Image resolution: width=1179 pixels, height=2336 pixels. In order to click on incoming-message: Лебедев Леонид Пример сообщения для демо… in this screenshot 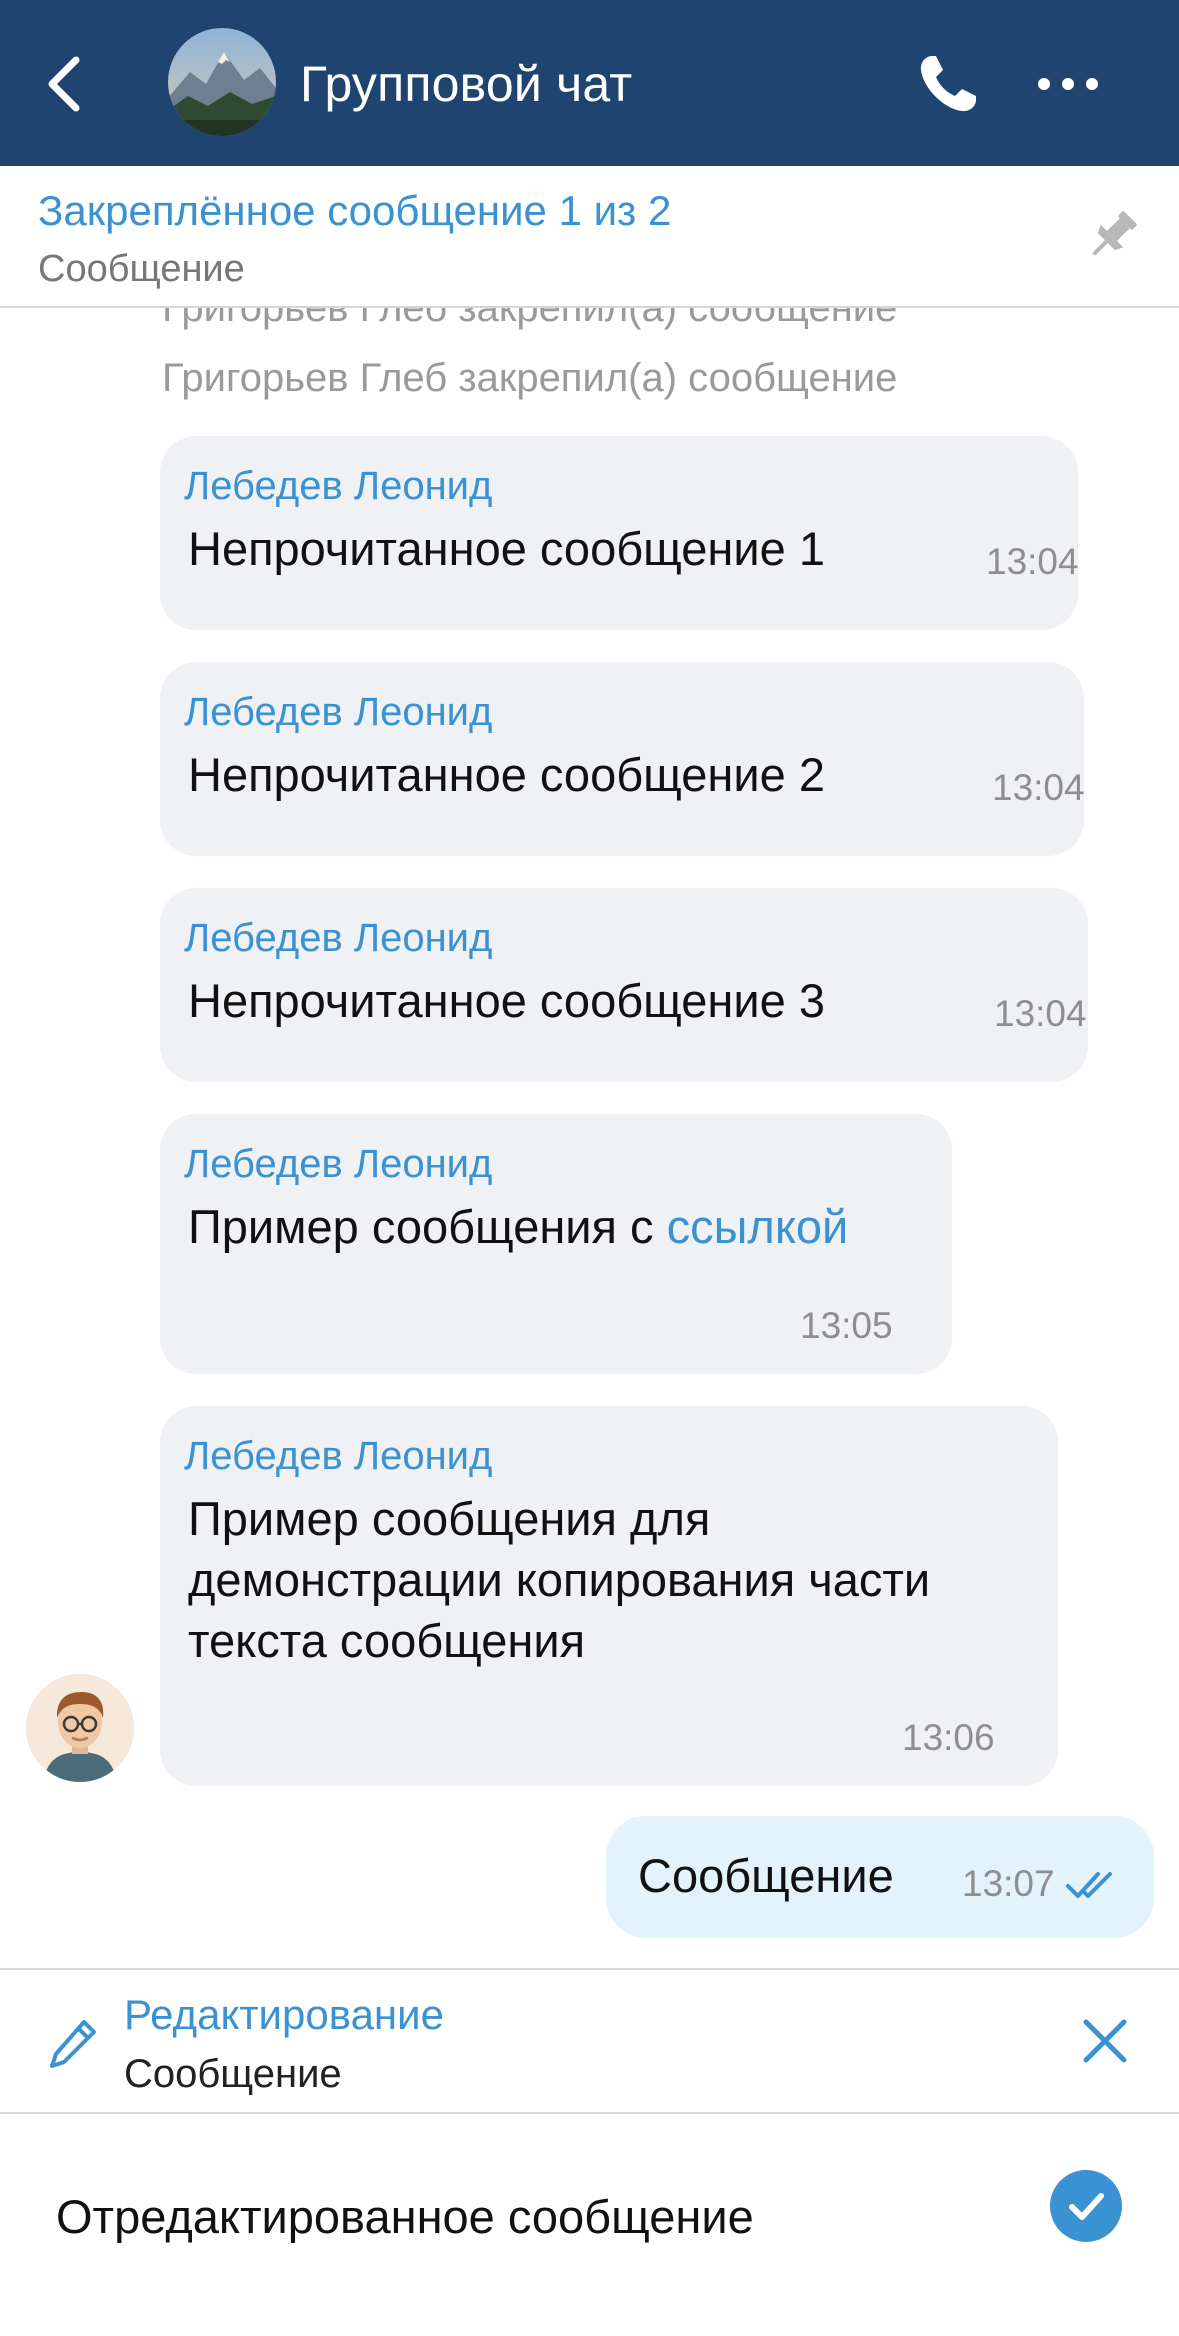, I will do `click(609, 1596)`.